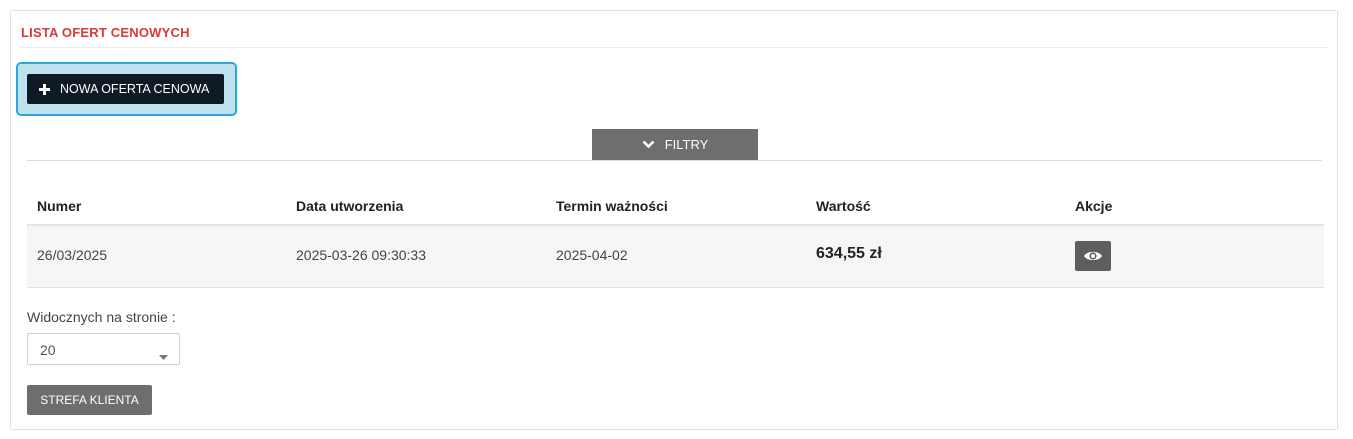 Image resolution: width=1353 pixels, height=439 pixels. I want to click on offer-created-date: 2025-03-26 09:30:33, so click(361, 255).